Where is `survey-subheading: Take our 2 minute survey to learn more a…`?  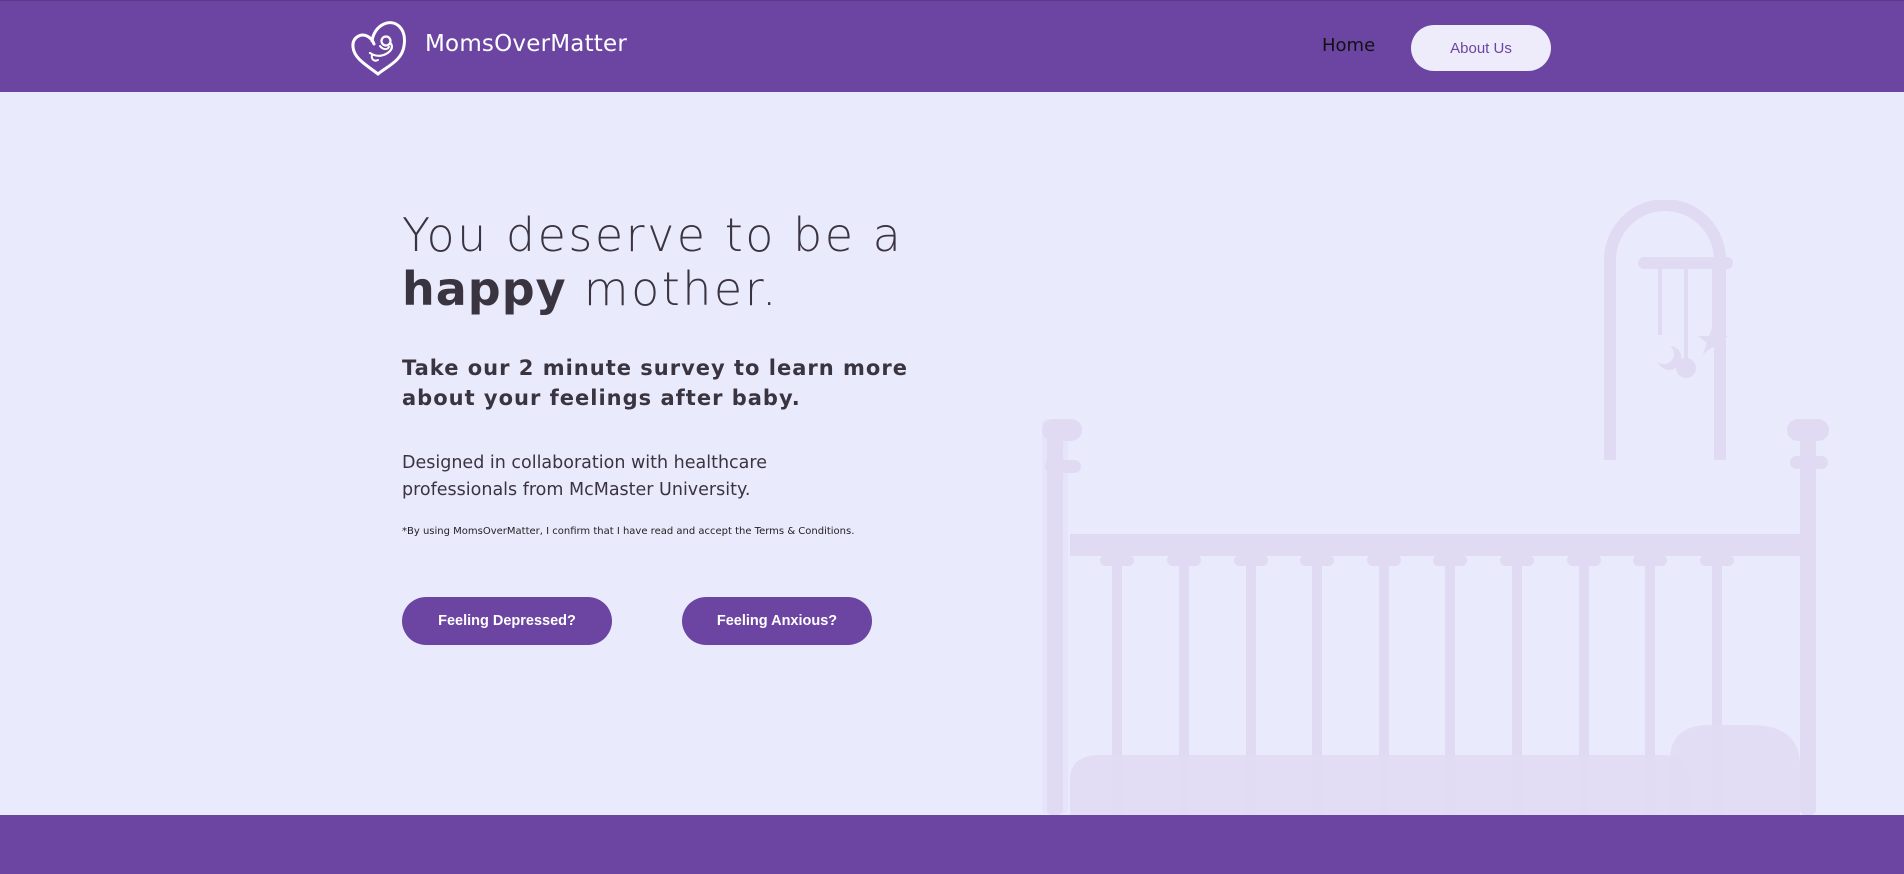
survey-subheading: Take our 2 minute survey to learn more a… is located at coordinates (655, 383).